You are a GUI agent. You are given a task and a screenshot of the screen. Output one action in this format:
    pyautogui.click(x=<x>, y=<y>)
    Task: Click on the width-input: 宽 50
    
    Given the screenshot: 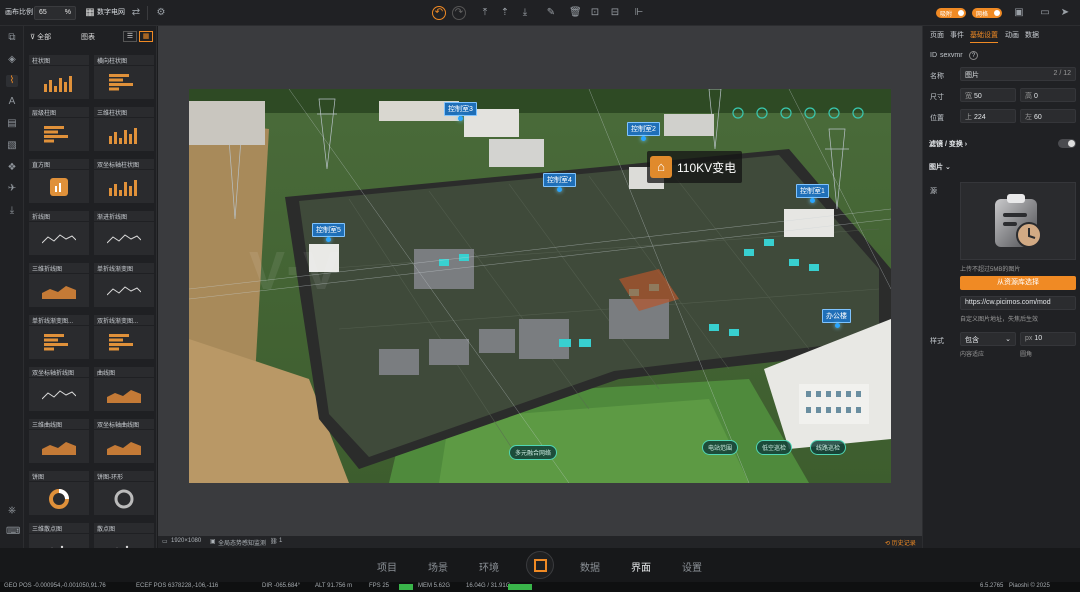 What is the action you would take?
    pyautogui.click(x=988, y=95)
    